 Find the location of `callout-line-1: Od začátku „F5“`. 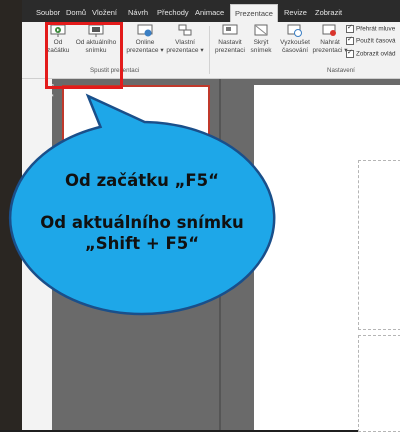

callout-line-1: Od začátku „F5“ is located at coordinates (142, 180).